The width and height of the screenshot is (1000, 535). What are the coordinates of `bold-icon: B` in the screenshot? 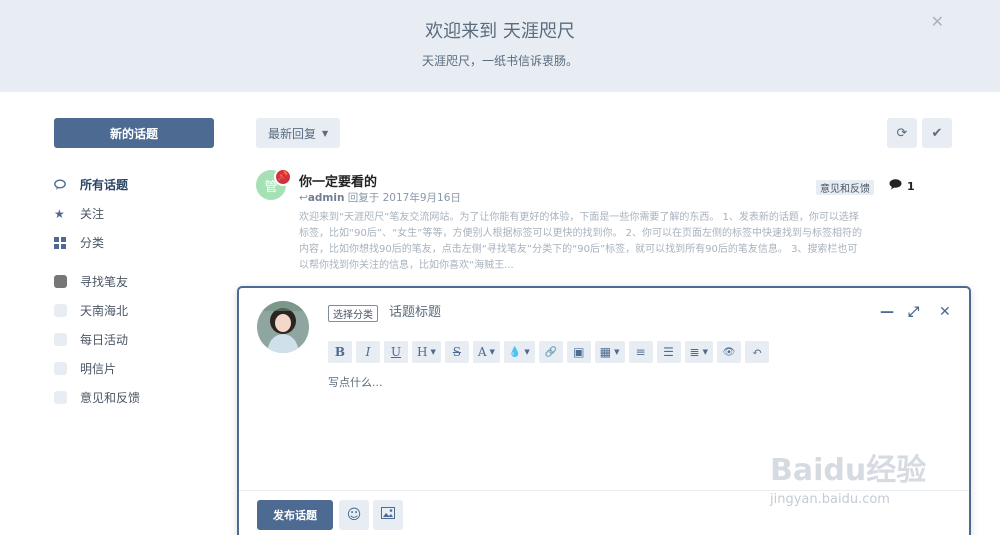 It's located at (340, 352).